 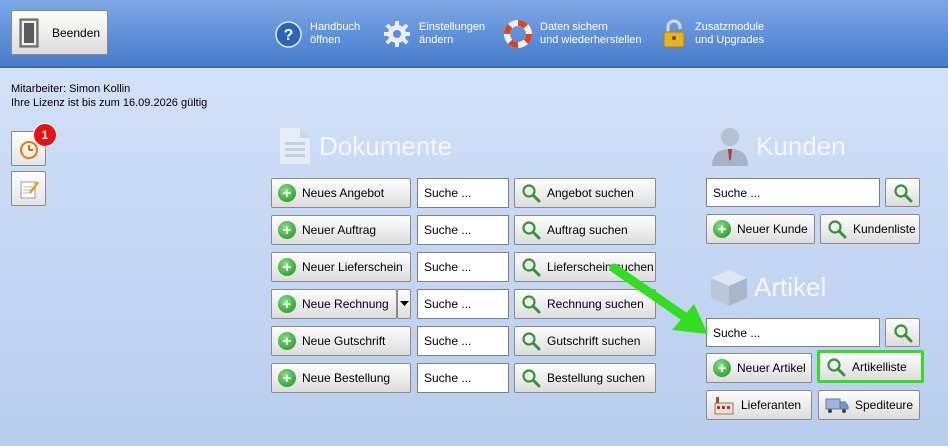 What do you see at coordinates (344, 341) in the screenshot?
I see `new-document-label: Neue Gutschrift` at bounding box center [344, 341].